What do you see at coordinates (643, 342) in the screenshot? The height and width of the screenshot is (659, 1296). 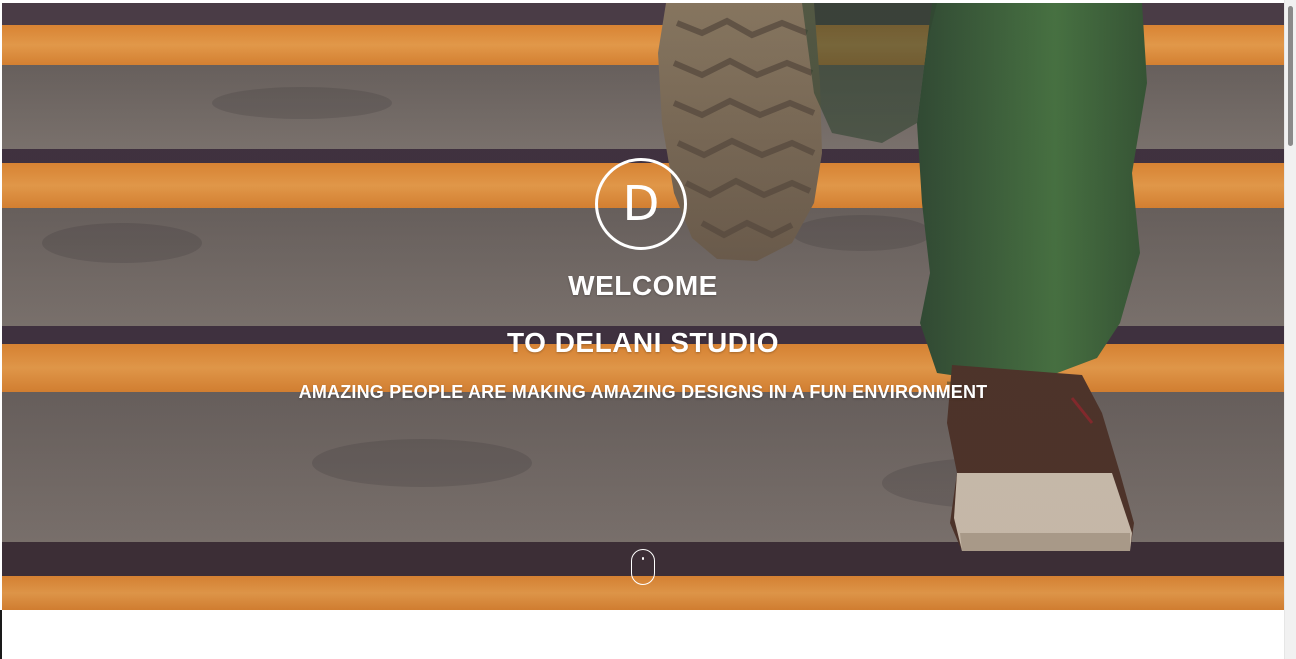 I see `hero-title: TO DELANI STUDIO` at bounding box center [643, 342].